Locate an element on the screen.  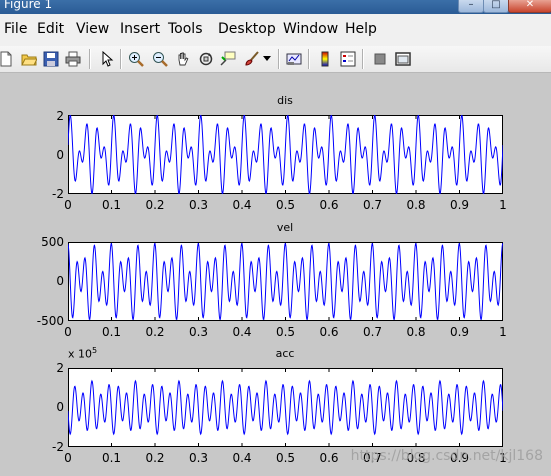
menu-help: Help is located at coordinates (361, 29).